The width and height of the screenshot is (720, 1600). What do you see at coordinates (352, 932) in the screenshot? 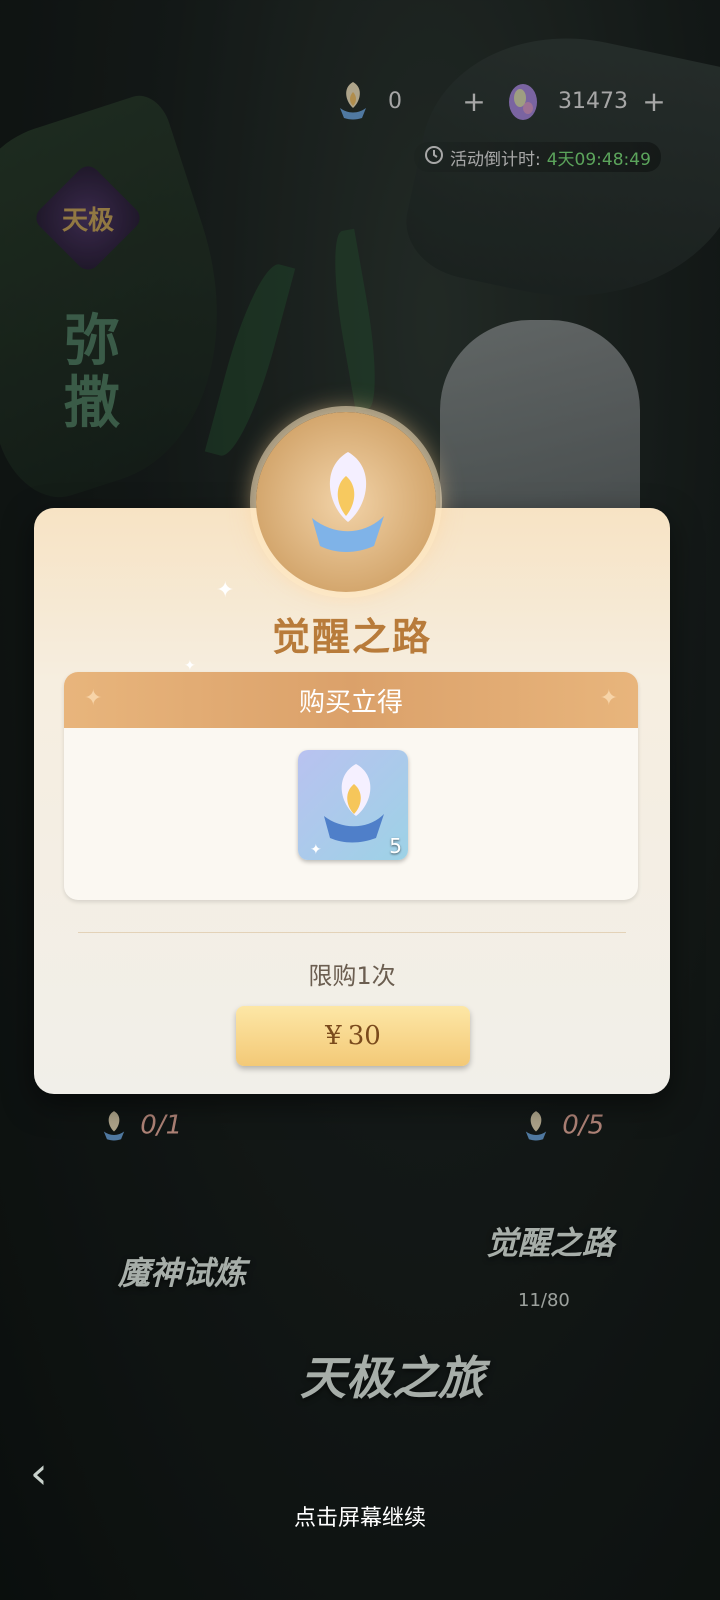
I see `divider` at bounding box center [352, 932].